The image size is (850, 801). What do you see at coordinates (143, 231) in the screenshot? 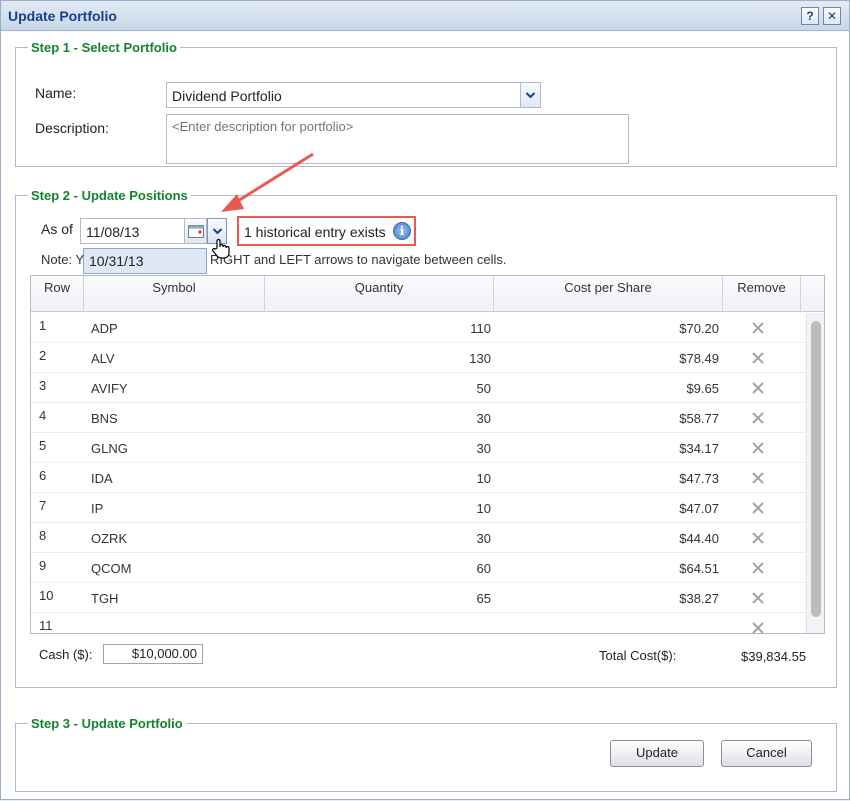
I see `as-of-date-field: 11/08/13` at bounding box center [143, 231].